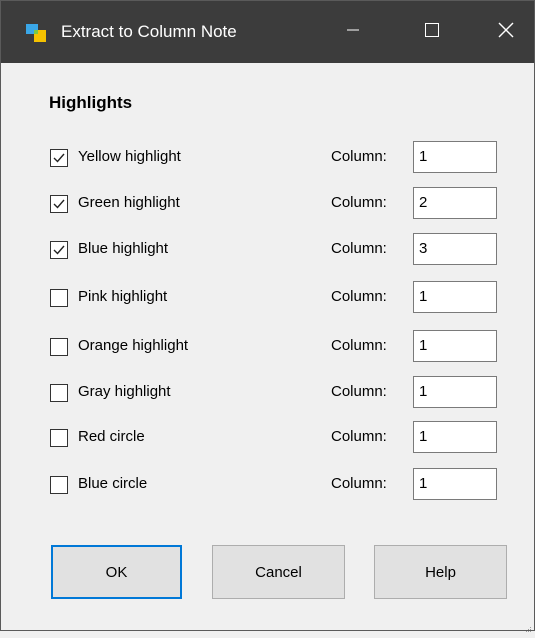 This screenshot has width=535, height=638. Describe the element at coordinates (267, 485) in the screenshot. I see `option-row: Blue circle Column: 1` at that location.